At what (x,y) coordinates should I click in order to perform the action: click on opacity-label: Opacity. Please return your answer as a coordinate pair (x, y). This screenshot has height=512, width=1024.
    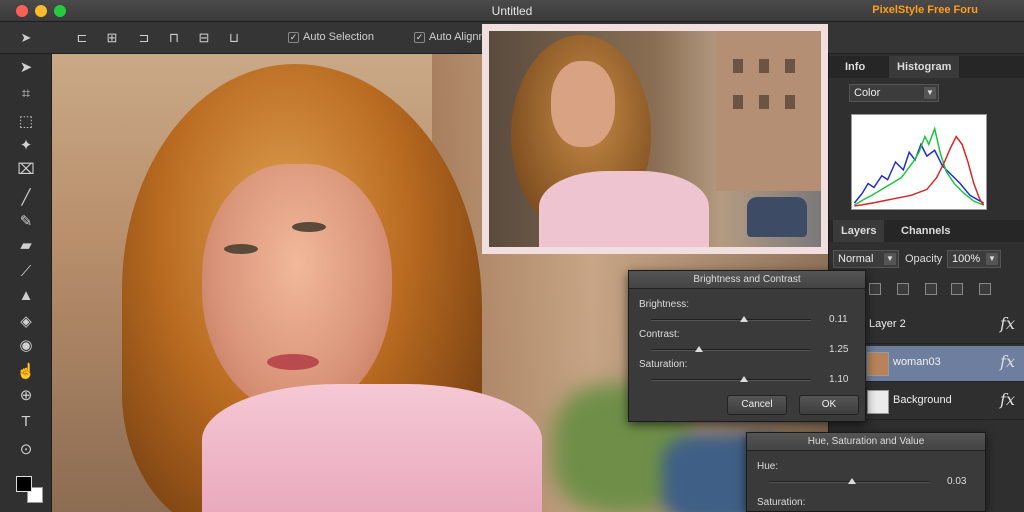
    Looking at the image, I should click on (924, 259).